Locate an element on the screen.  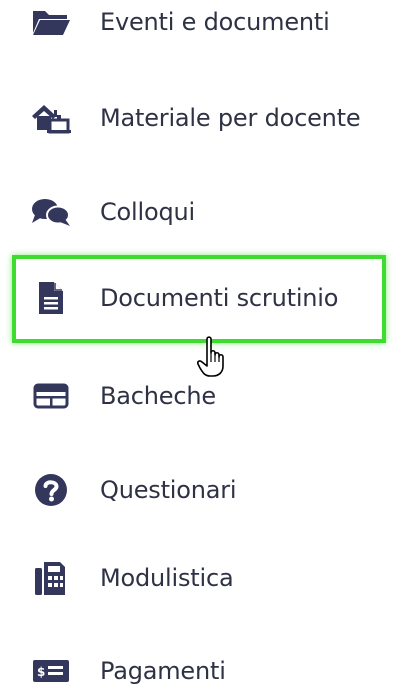
menu-item-questionari: Questionari is located at coordinates (199, 490).